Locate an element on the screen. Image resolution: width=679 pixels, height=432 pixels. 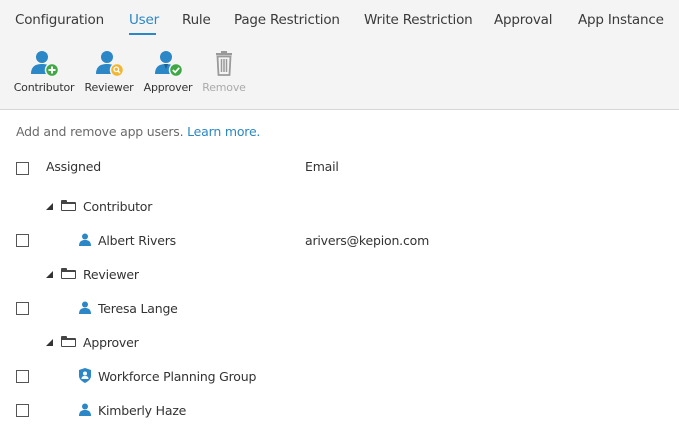
remove-button: Remove is located at coordinates (224, 74).